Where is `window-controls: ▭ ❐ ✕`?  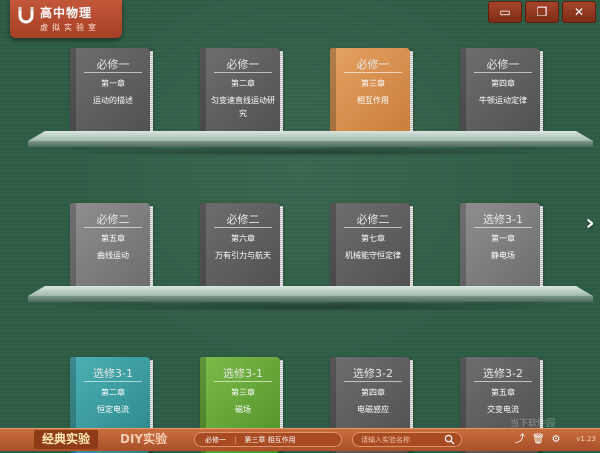 window-controls: ▭ ❐ ✕ is located at coordinates (542, 12).